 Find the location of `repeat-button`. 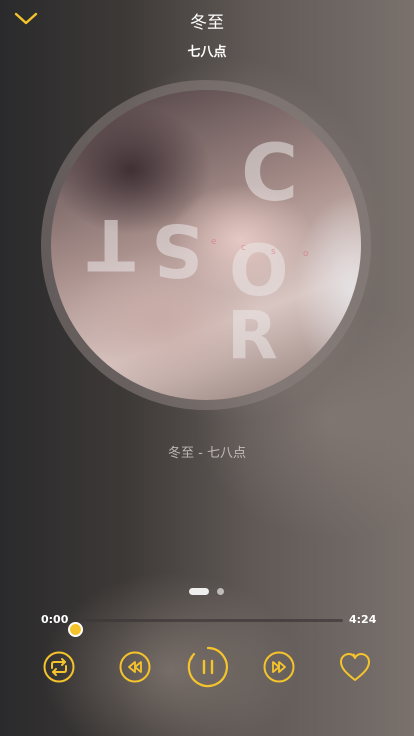

repeat-button is located at coordinates (59, 667).